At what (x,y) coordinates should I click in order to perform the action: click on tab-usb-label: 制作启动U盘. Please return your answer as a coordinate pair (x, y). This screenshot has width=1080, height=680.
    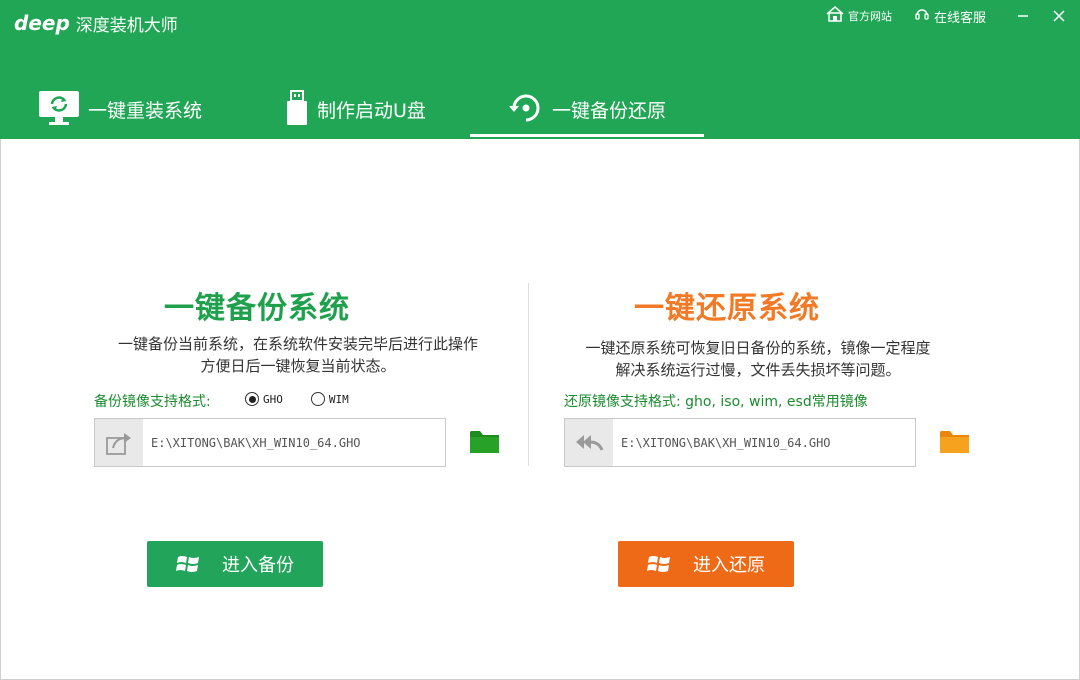
    Looking at the image, I should click on (371, 111).